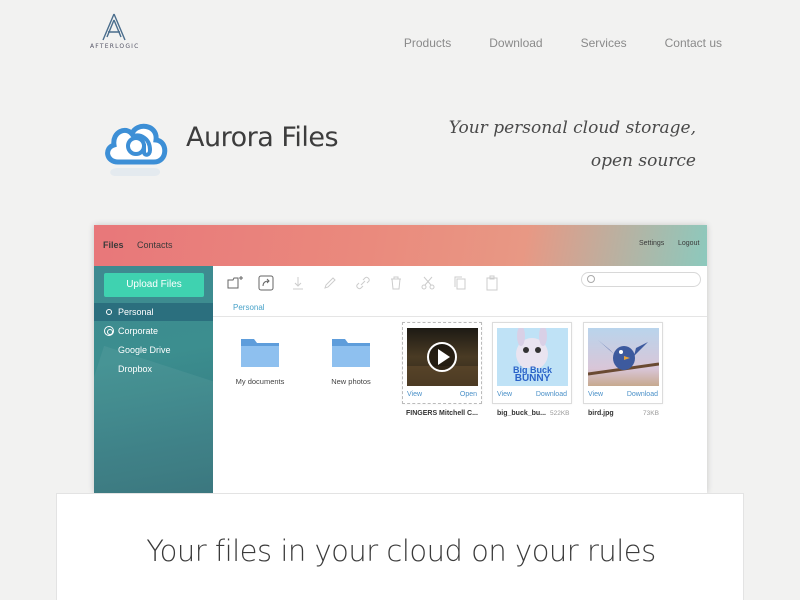  What do you see at coordinates (396, 283) in the screenshot?
I see `trash-icon` at bounding box center [396, 283].